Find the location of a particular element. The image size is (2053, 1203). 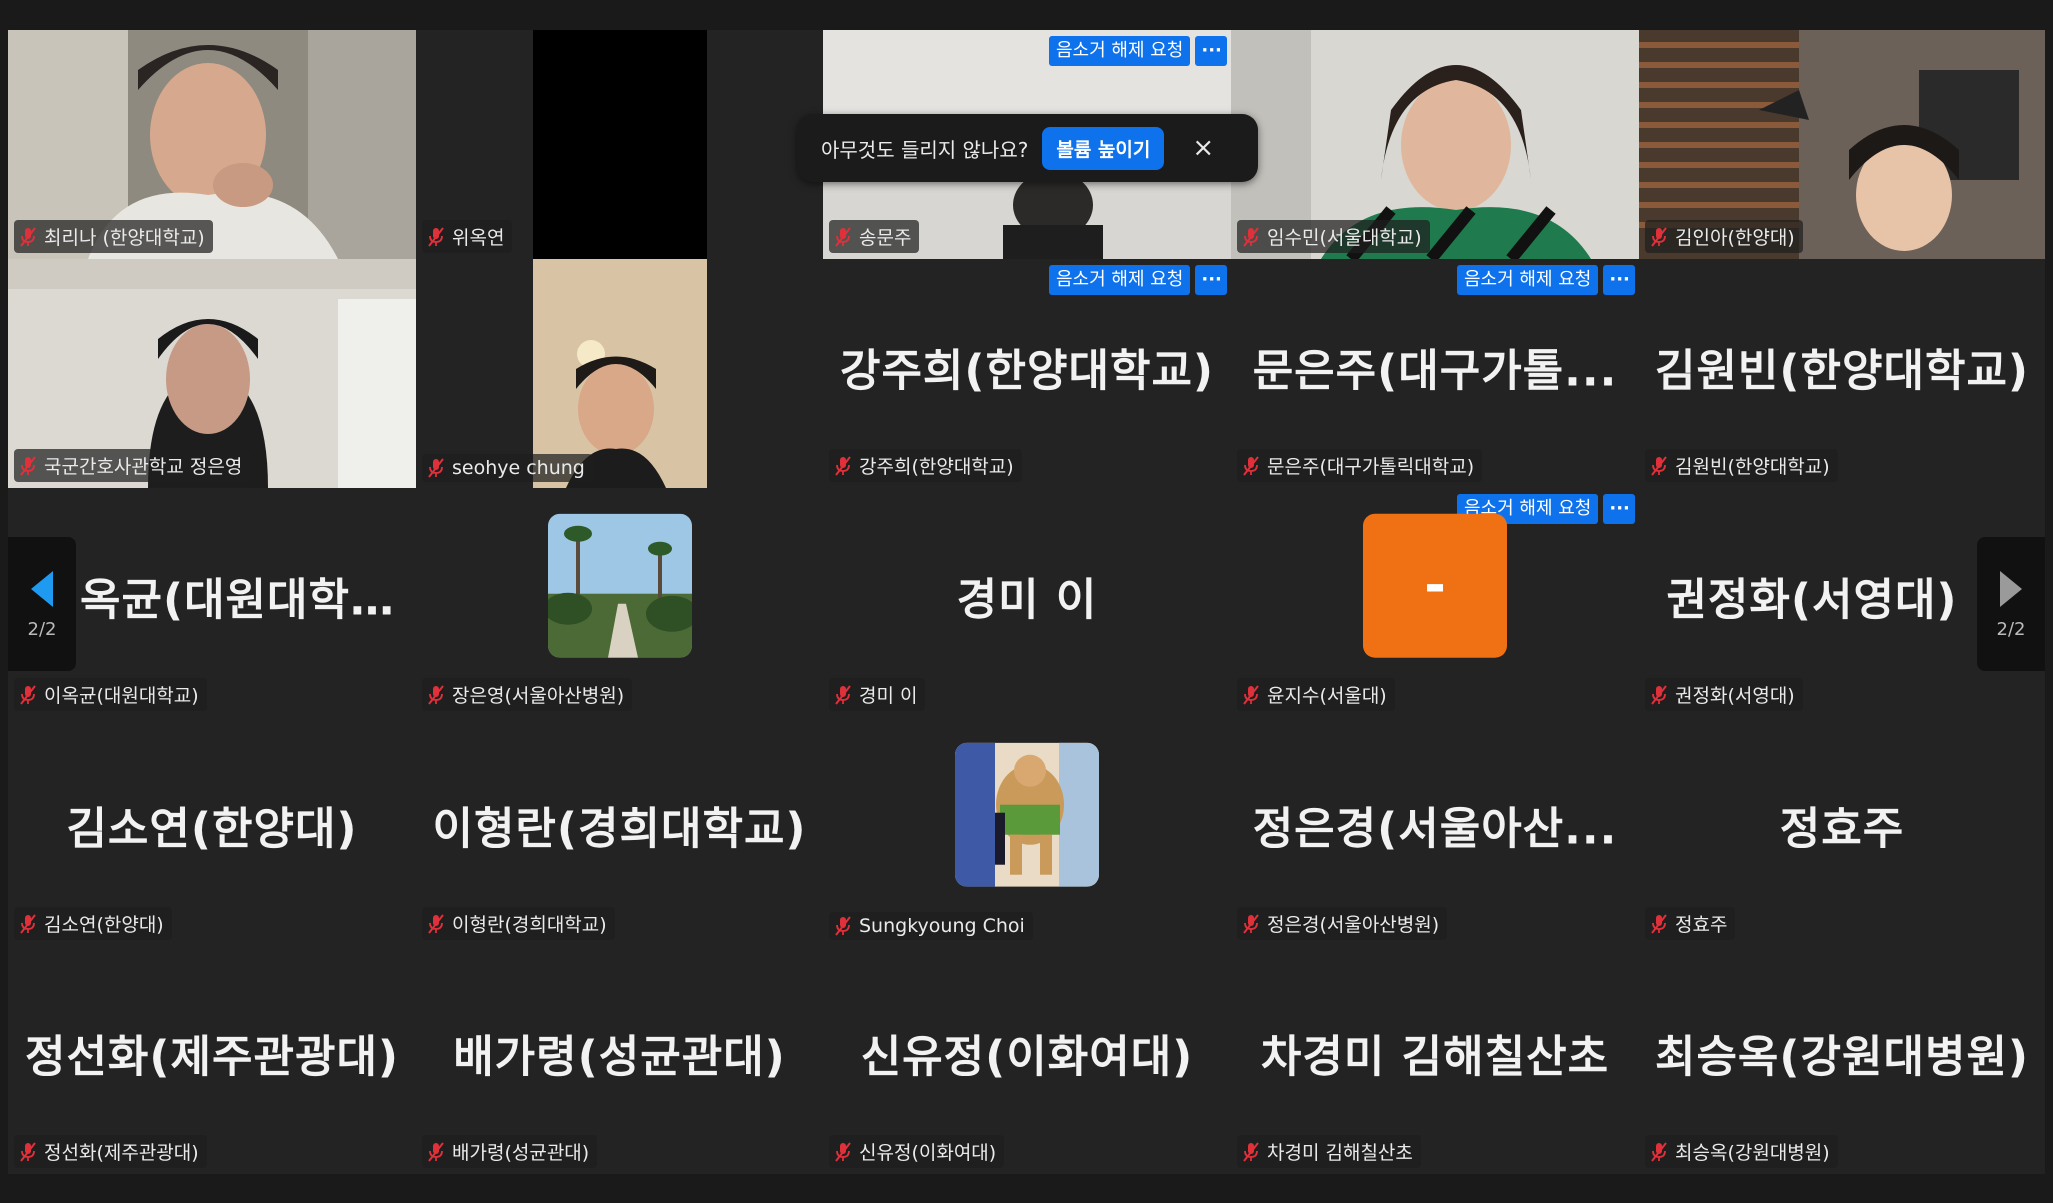

participant-name-label: 위옥연 is located at coordinates (467, 236).